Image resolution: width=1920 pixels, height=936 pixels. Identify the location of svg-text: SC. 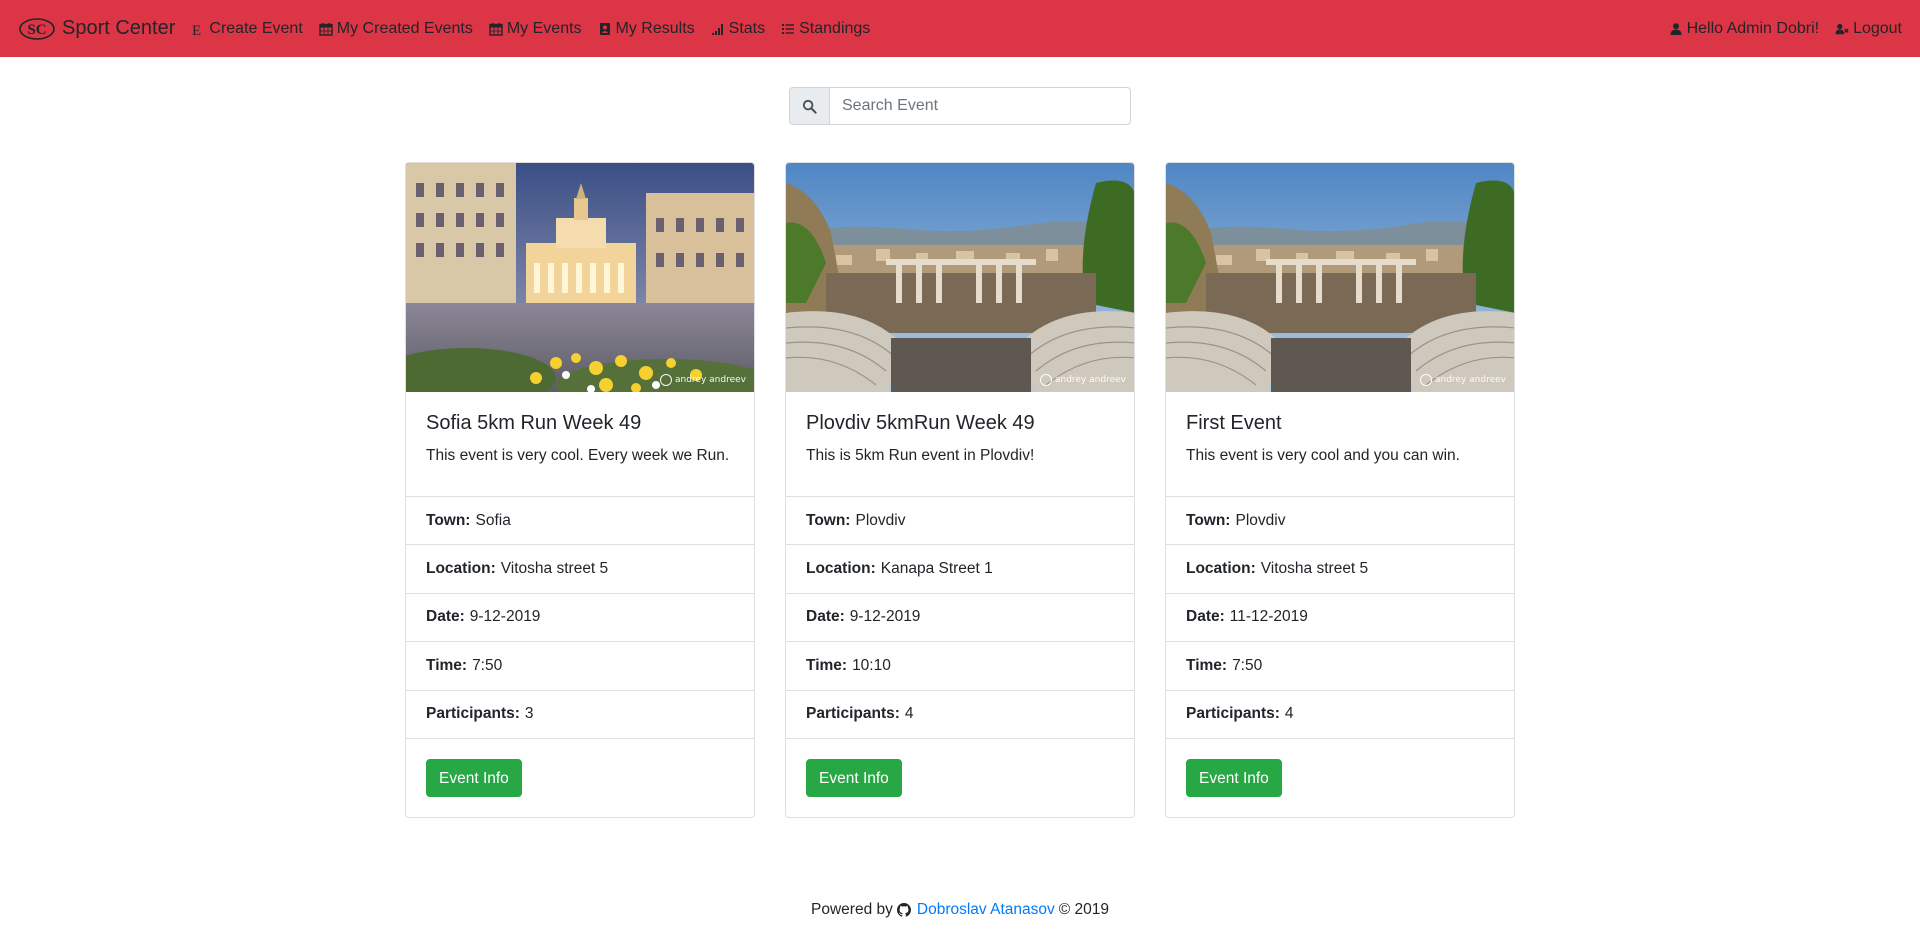
(36, 30).